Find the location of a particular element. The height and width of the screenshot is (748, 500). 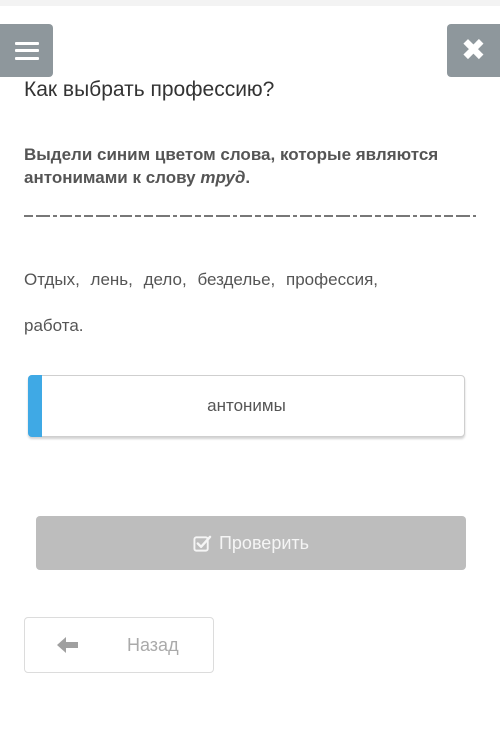

dashed-divider is located at coordinates (250, 216).